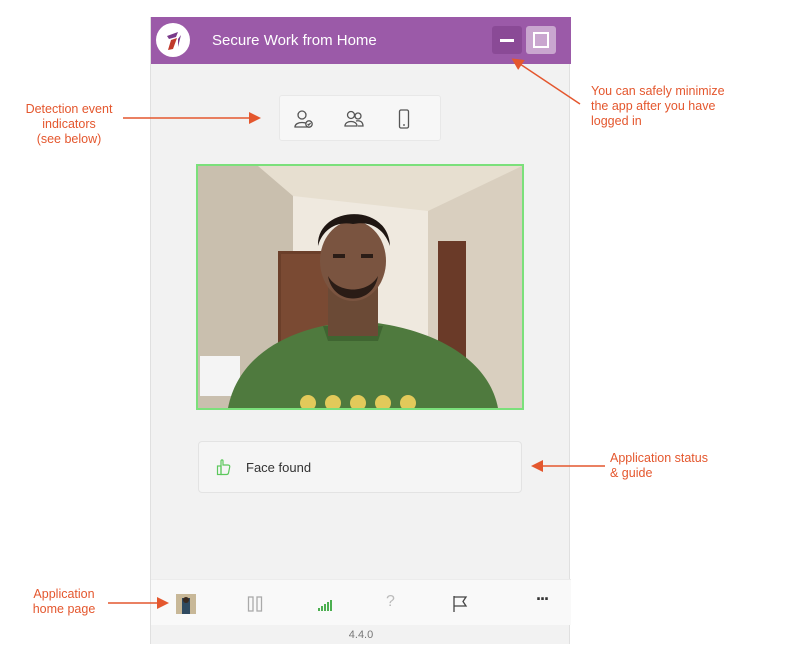 The height and width of the screenshot is (665, 799). I want to click on arrow-minimize, so click(546, 81).